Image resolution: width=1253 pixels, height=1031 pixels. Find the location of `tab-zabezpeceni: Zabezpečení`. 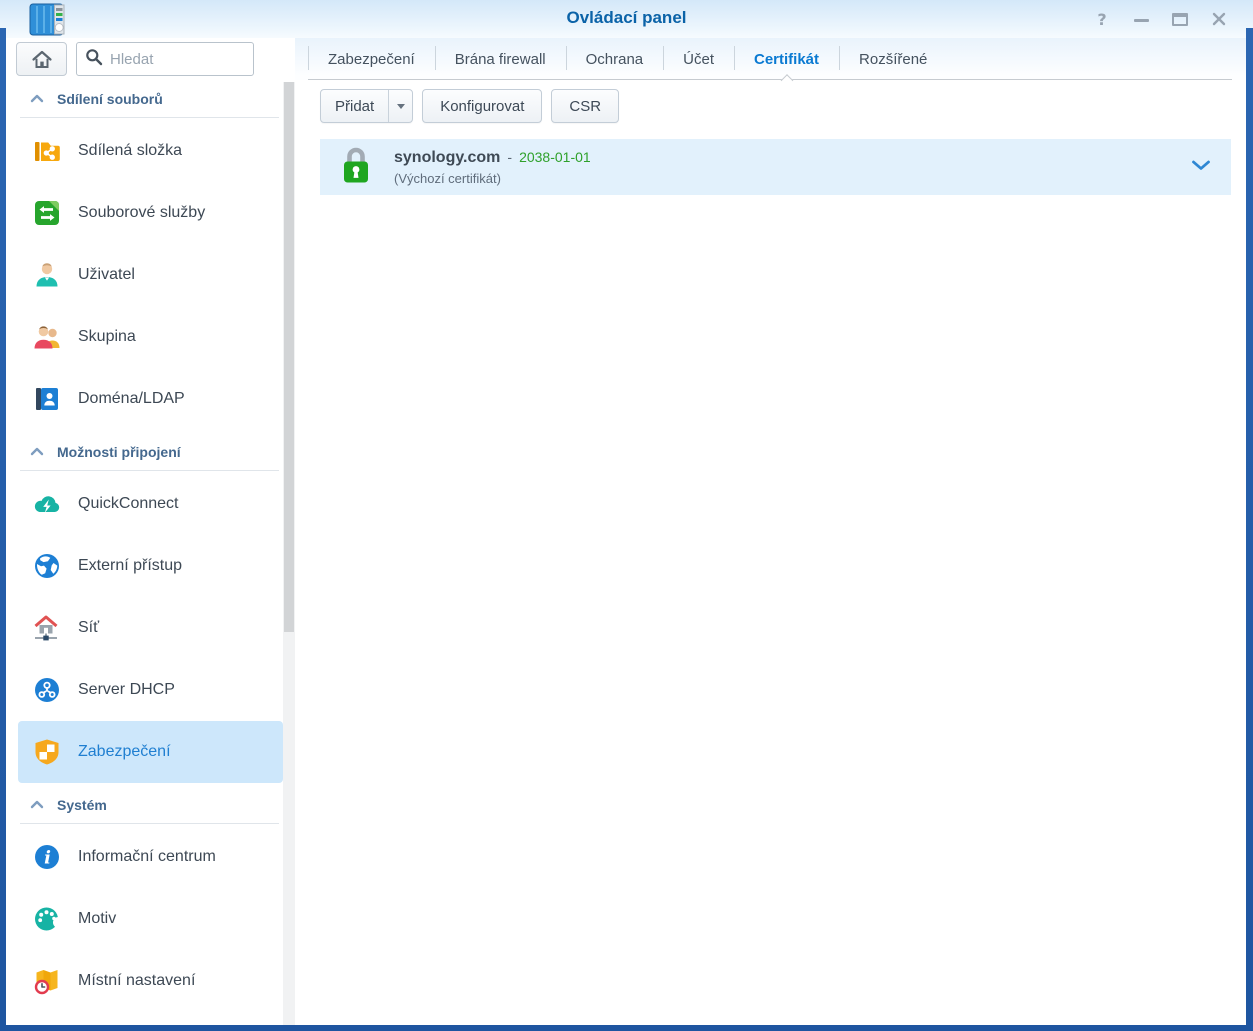

tab-zabezpeceni: Zabezpečení is located at coordinates (371, 59).